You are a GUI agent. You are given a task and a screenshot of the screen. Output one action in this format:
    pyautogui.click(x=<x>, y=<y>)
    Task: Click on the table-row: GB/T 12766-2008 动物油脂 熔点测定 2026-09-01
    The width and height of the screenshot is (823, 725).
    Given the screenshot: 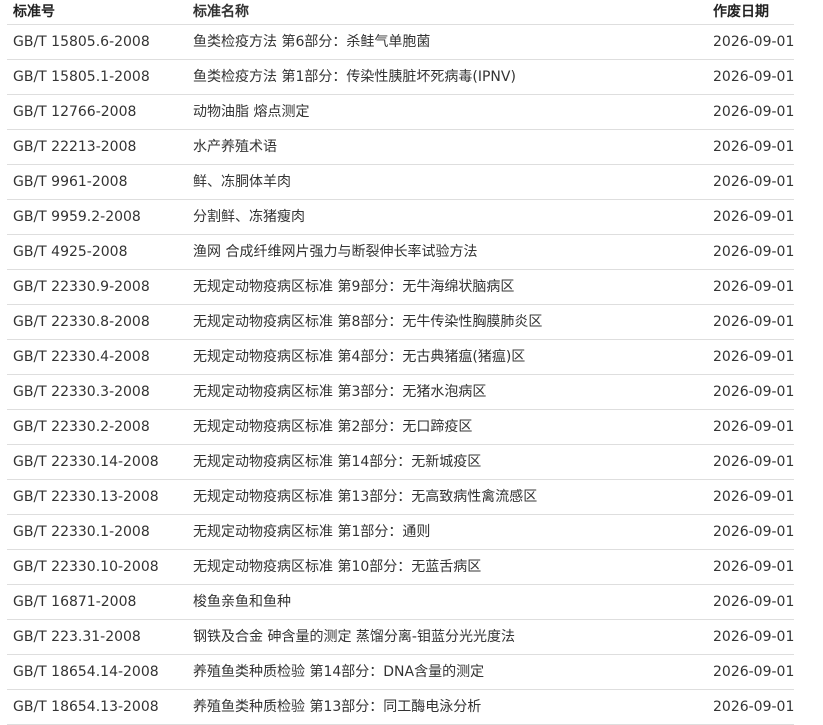 What is the action you would take?
    pyautogui.click(x=400, y=112)
    